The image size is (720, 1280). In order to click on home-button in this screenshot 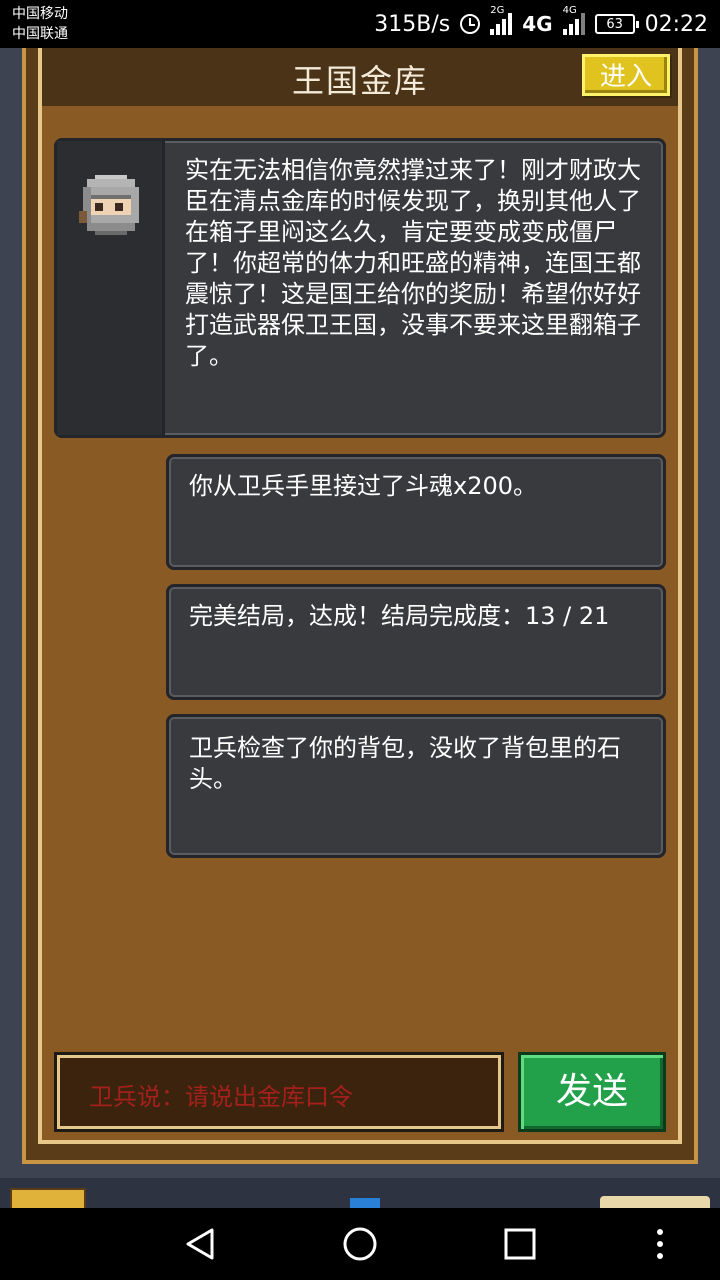, I will do `click(360, 1244)`.